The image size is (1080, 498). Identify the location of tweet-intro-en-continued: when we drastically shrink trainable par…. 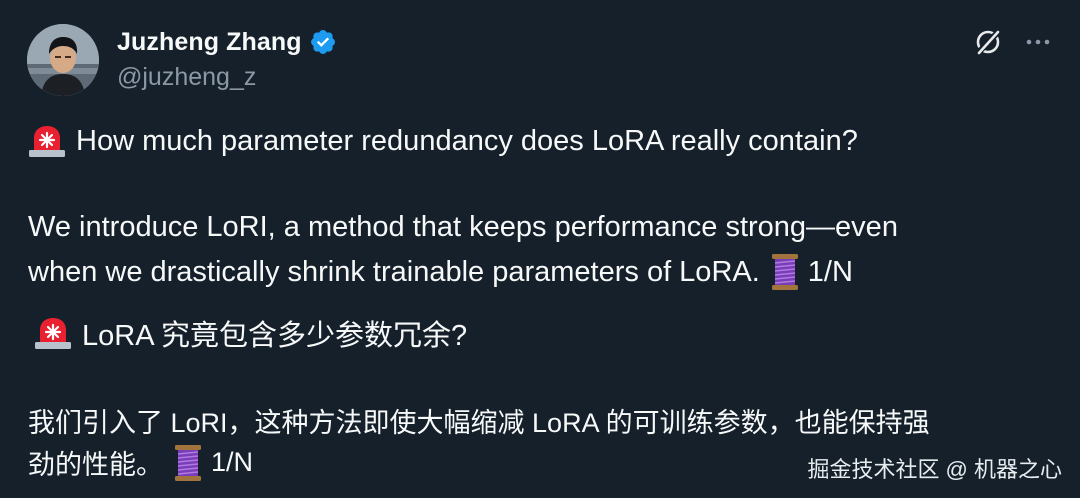
(394, 271).